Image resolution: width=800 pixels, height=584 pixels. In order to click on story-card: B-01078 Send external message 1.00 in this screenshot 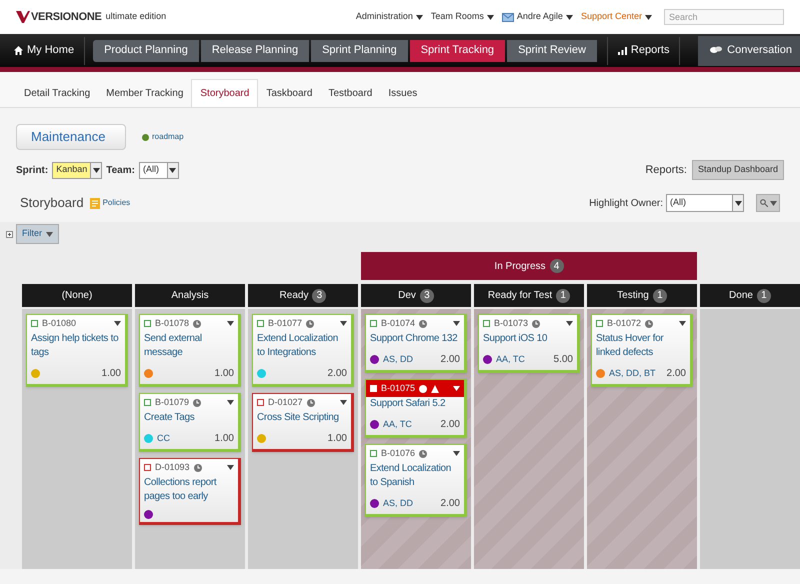, I will do `click(190, 350)`.